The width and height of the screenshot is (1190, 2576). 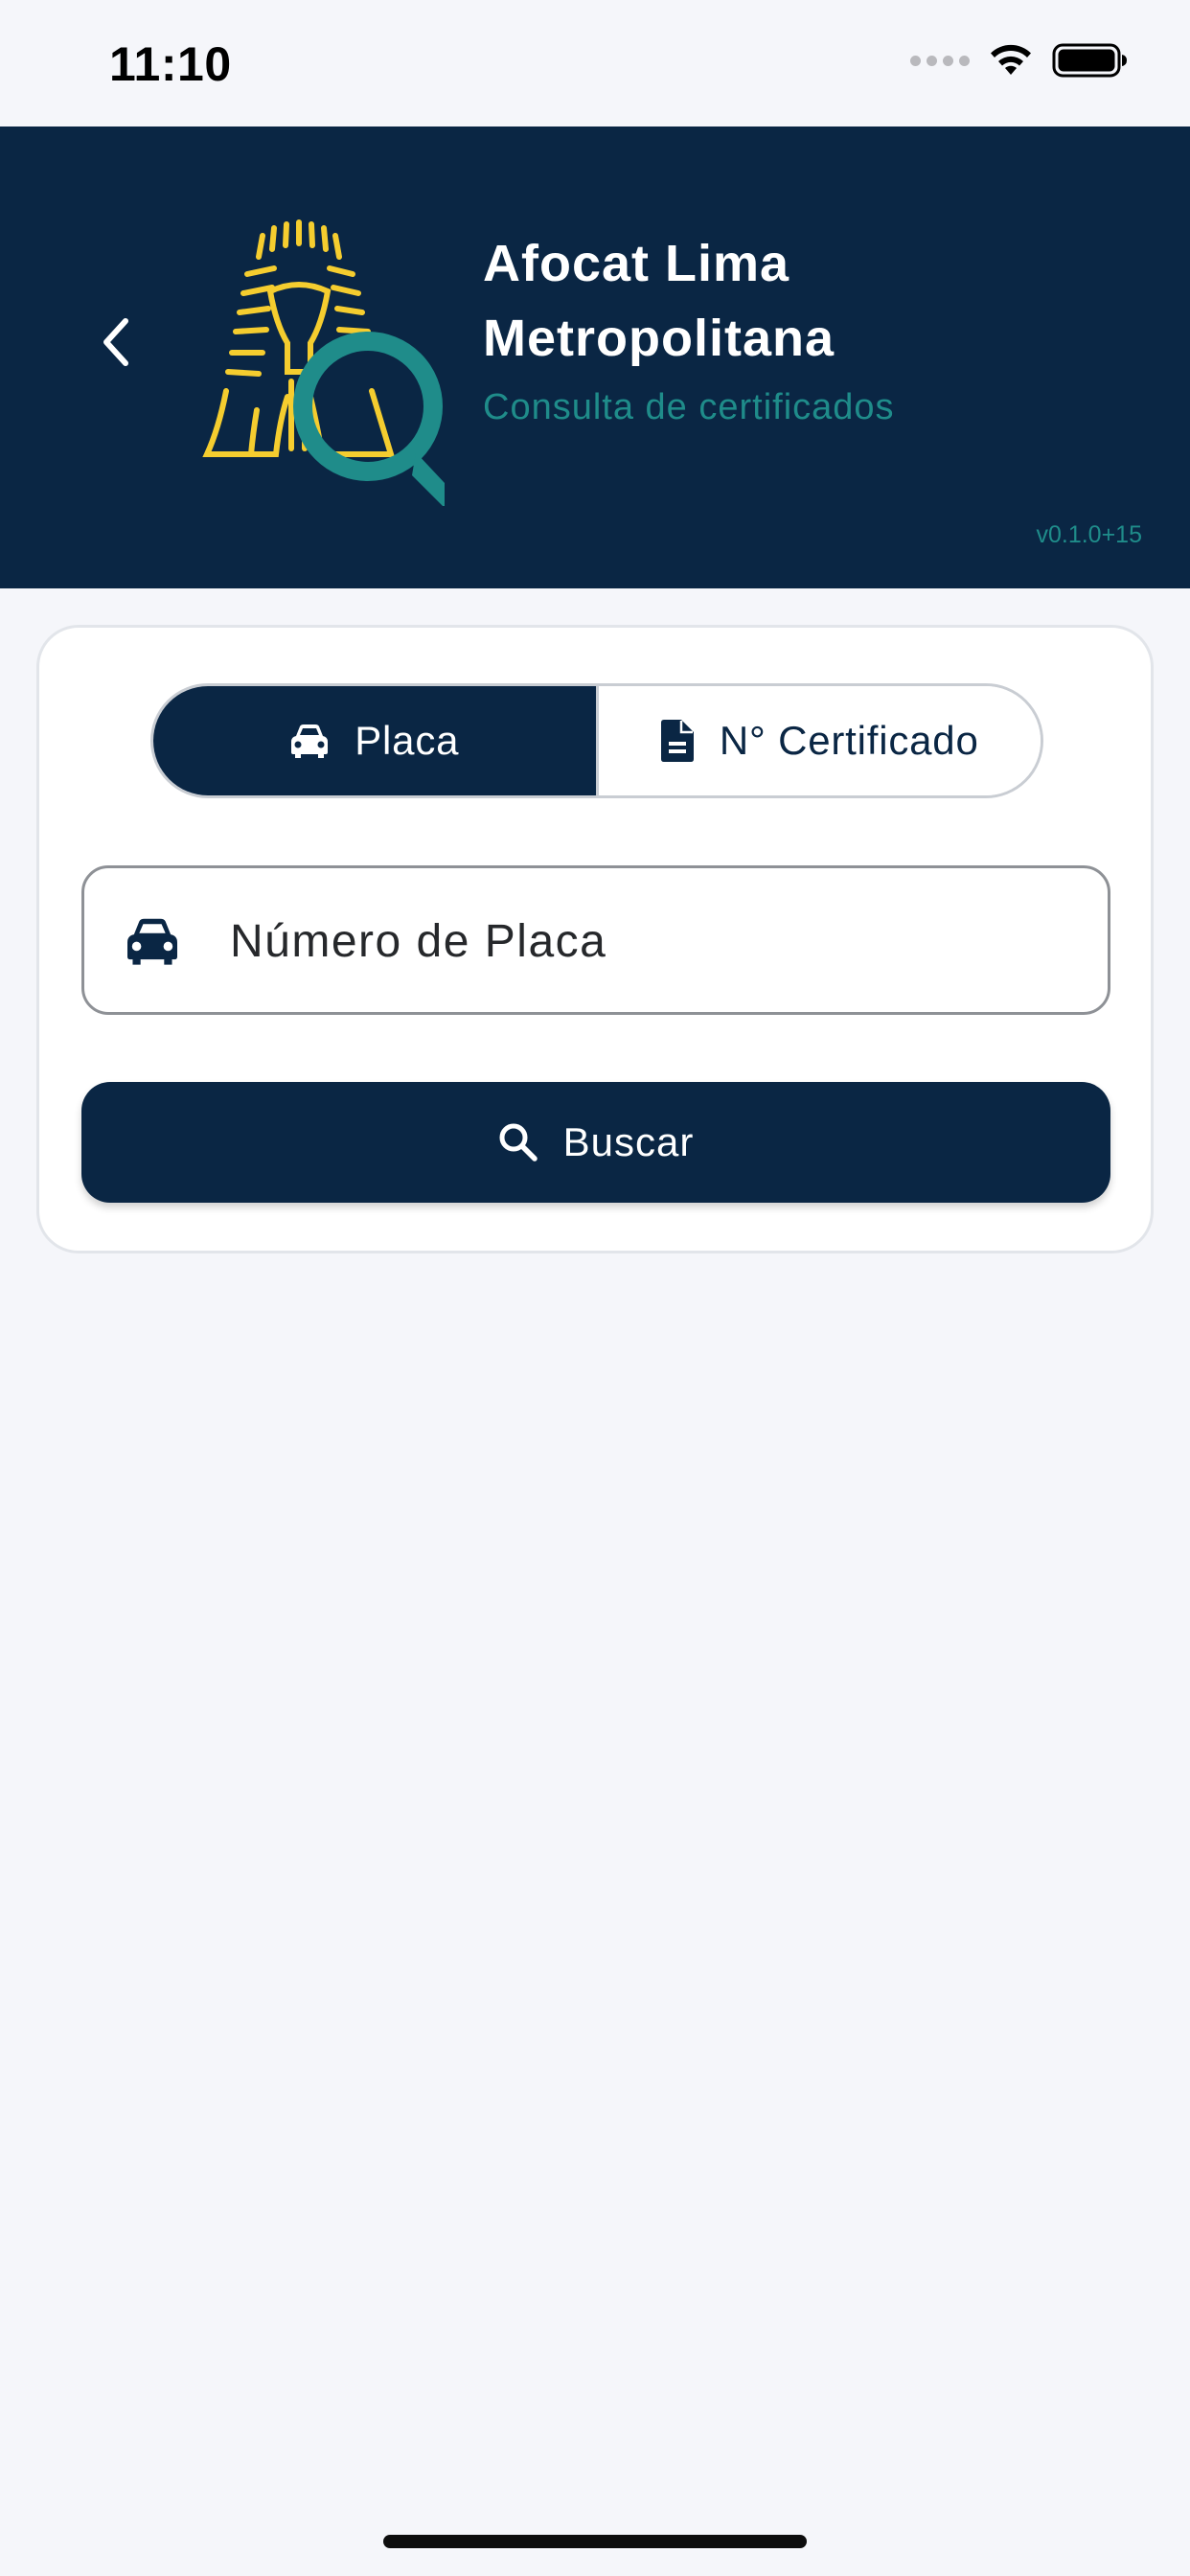 What do you see at coordinates (659, 301) in the screenshot?
I see `app-title: Afocat Lima Metropolitana` at bounding box center [659, 301].